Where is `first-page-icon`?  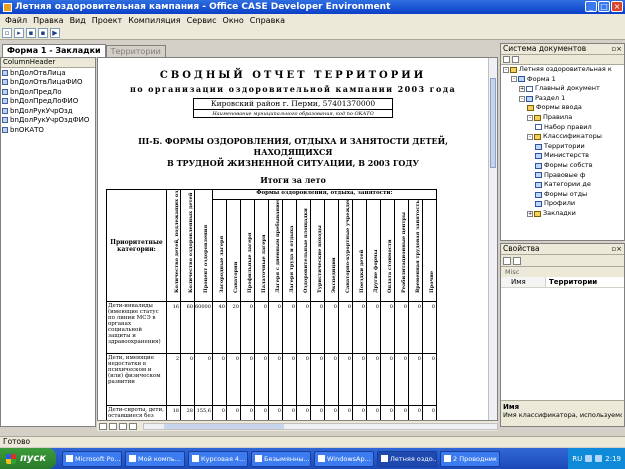
first-page-icon is located at coordinates (103, 426).